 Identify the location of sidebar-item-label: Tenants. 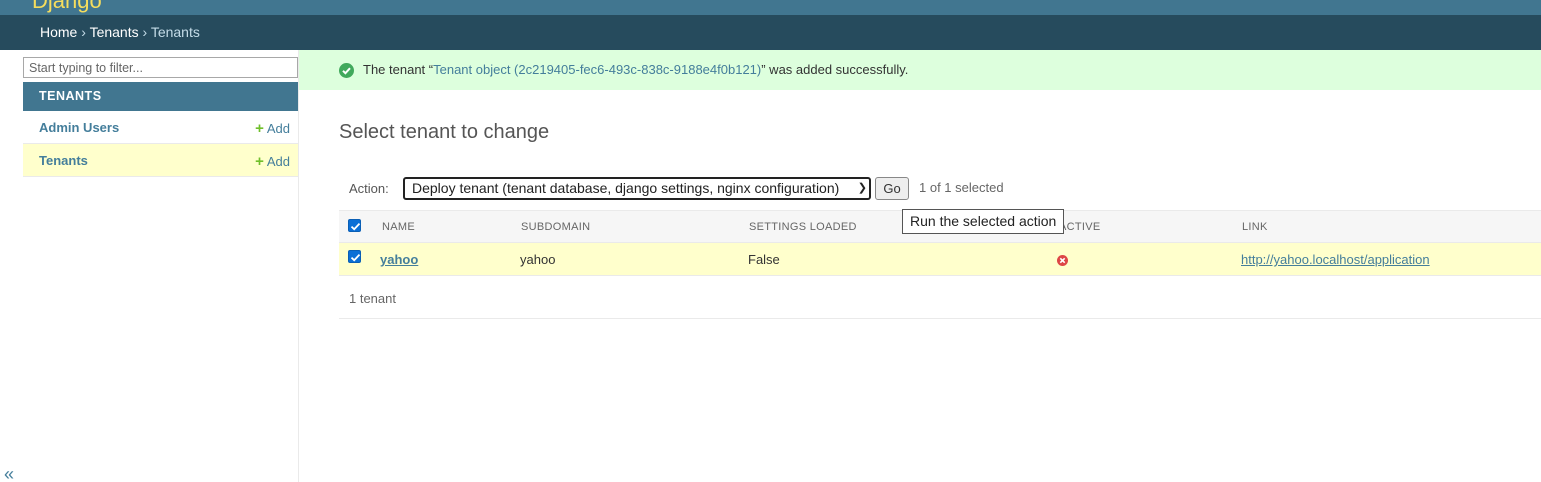
(63, 160).